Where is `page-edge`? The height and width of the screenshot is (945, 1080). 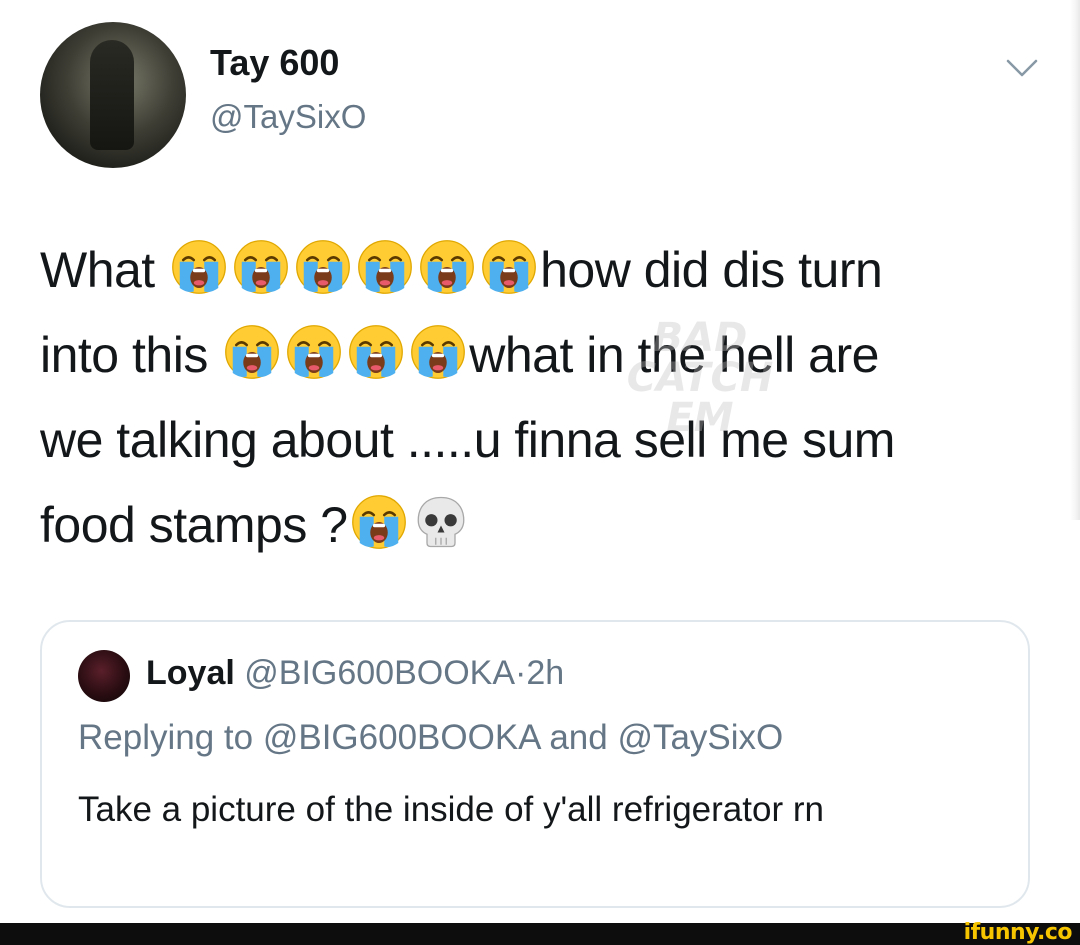
page-edge is located at coordinates (1075, 260).